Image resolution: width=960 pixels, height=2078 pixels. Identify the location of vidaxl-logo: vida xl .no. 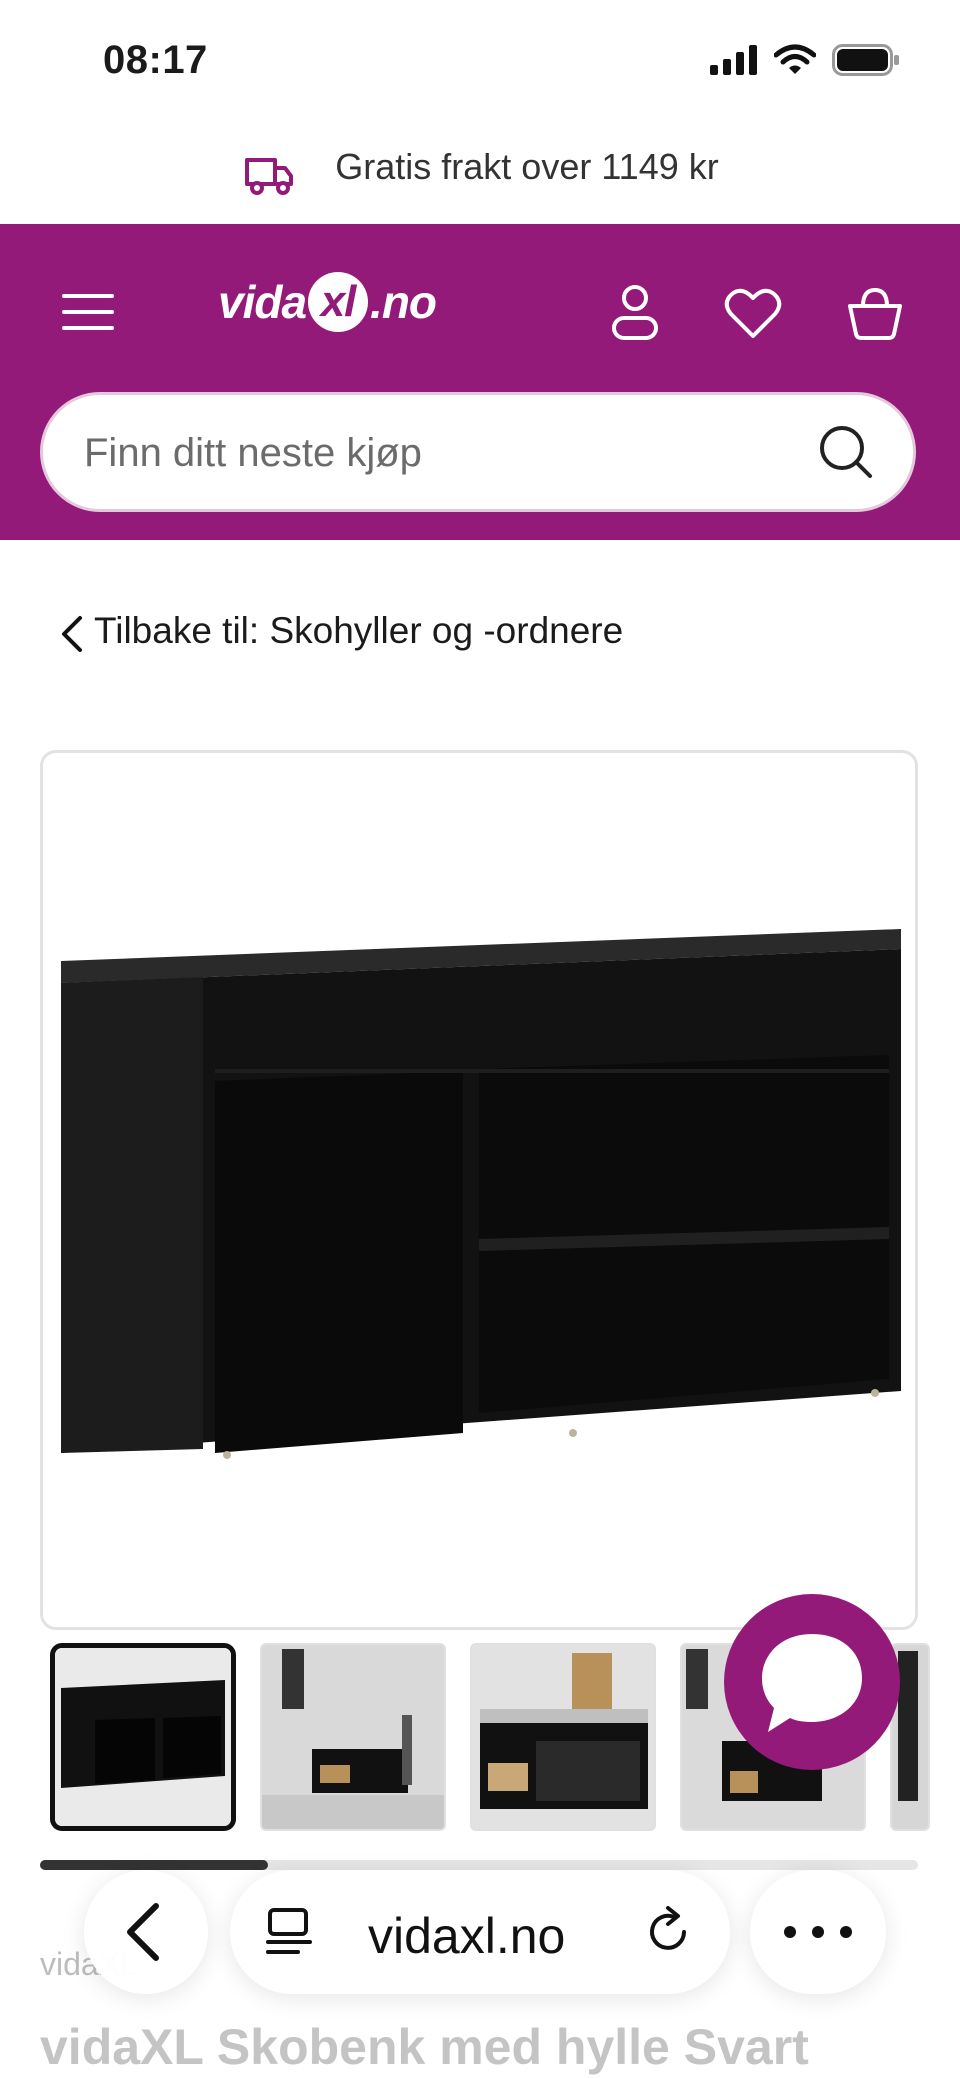
(327, 302).